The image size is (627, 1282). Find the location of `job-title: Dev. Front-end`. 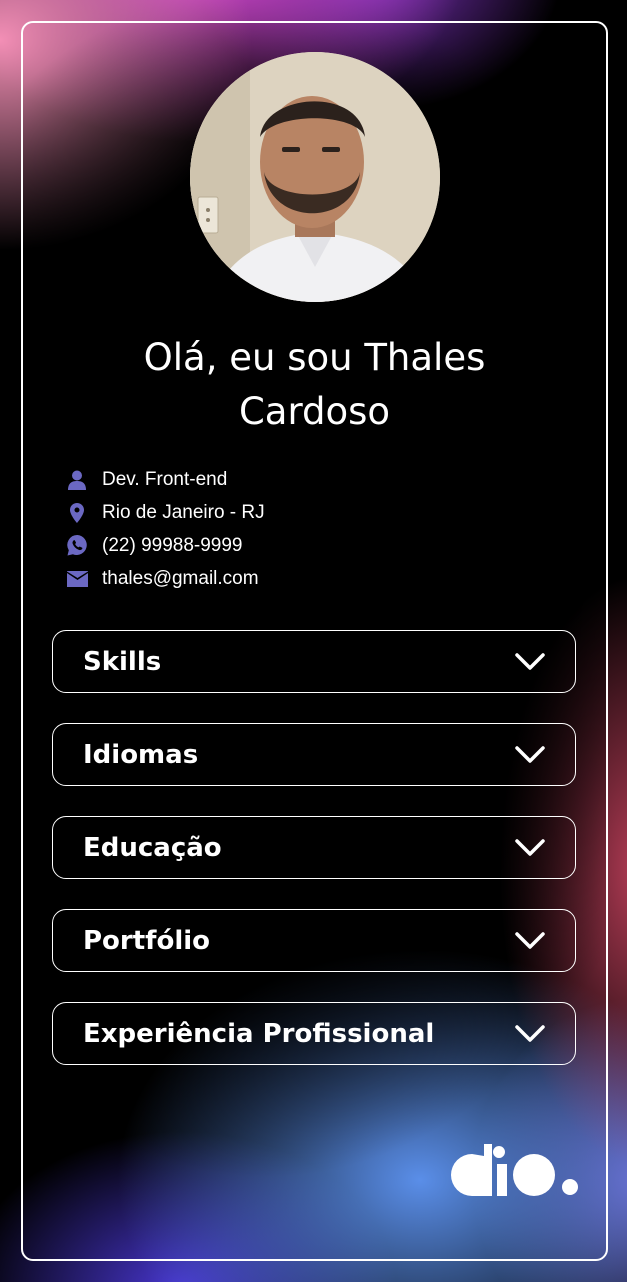

job-title: Dev. Front-end is located at coordinates (165, 479).